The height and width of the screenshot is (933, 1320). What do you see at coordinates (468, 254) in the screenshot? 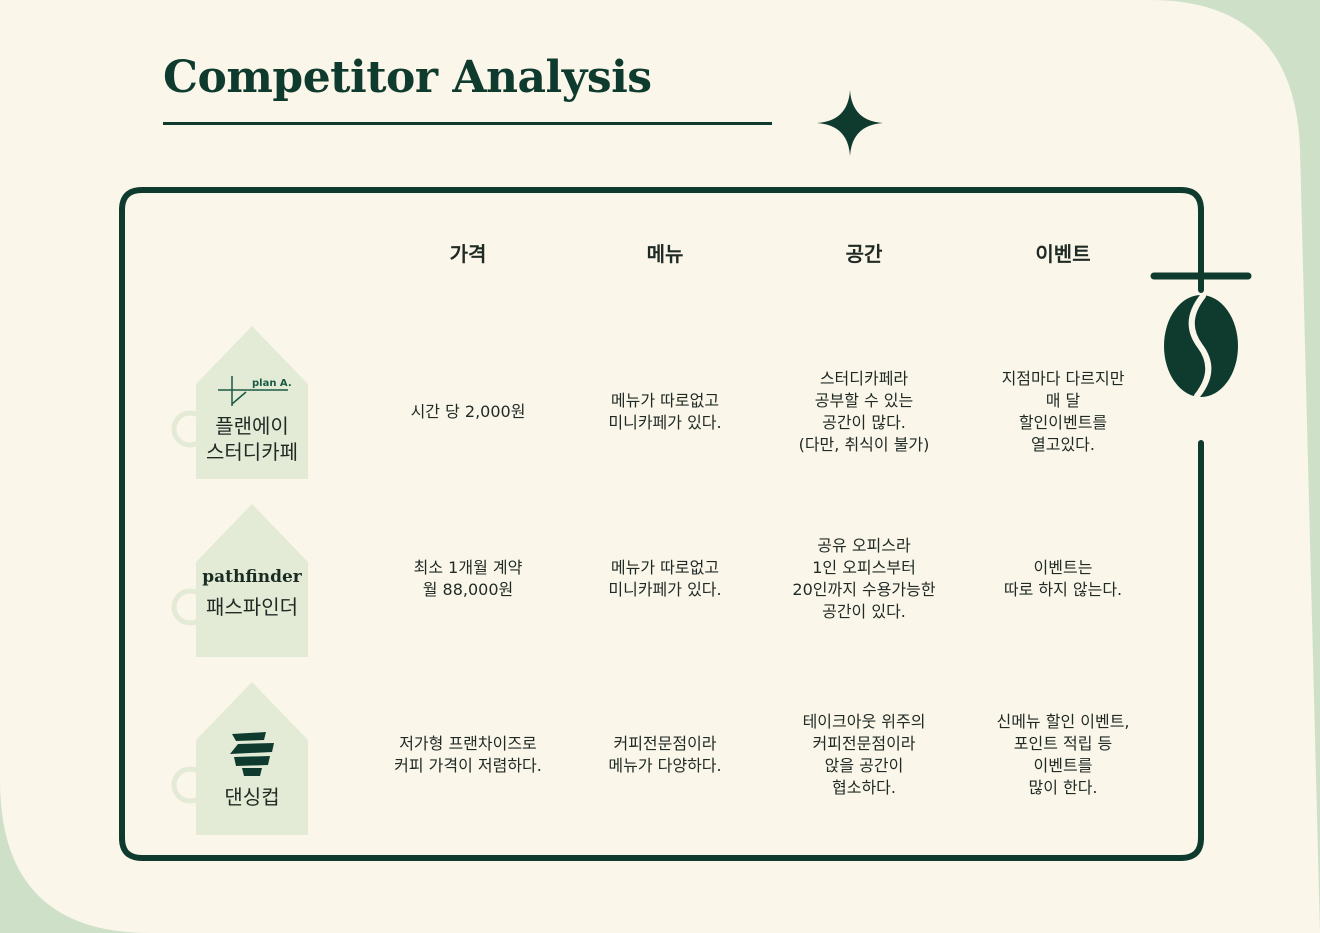
I see `column-header-price: 가격` at bounding box center [468, 254].